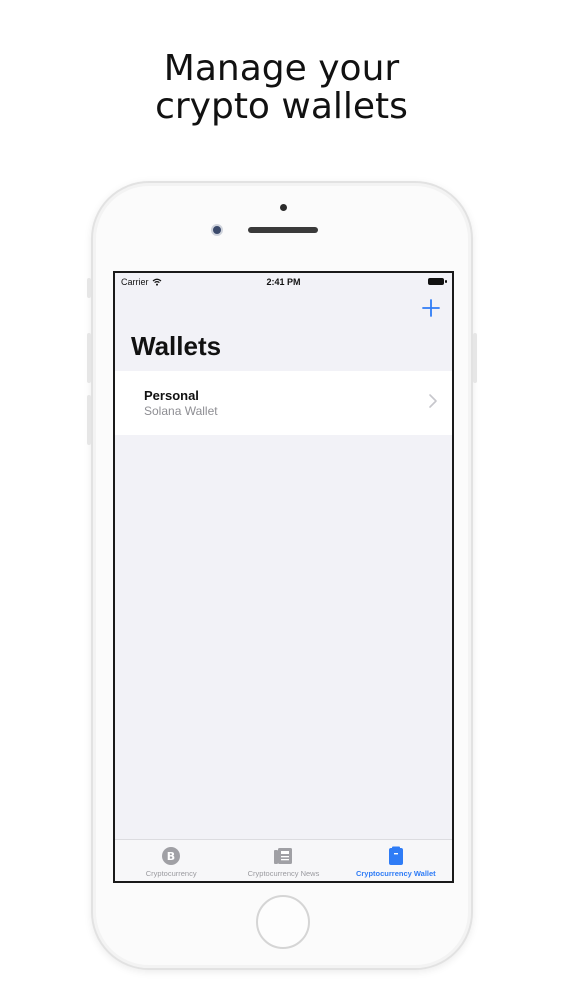 This screenshot has width=563, height=1000. What do you see at coordinates (437, 281) in the screenshot?
I see `battery-icon` at bounding box center [437, 281].